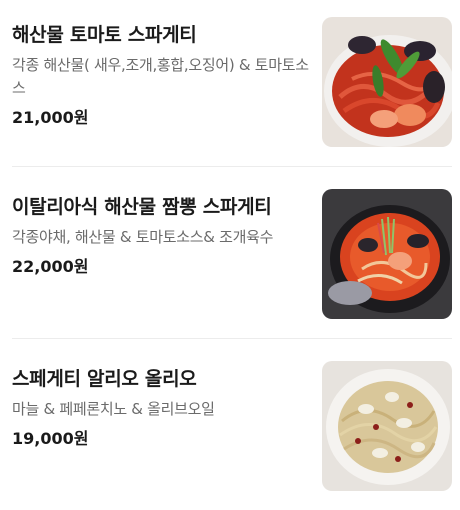 Image resolution: width=460 pixels, height=510 pixels. I want to click on seafood-jjamppong-image, so click(387, 254).